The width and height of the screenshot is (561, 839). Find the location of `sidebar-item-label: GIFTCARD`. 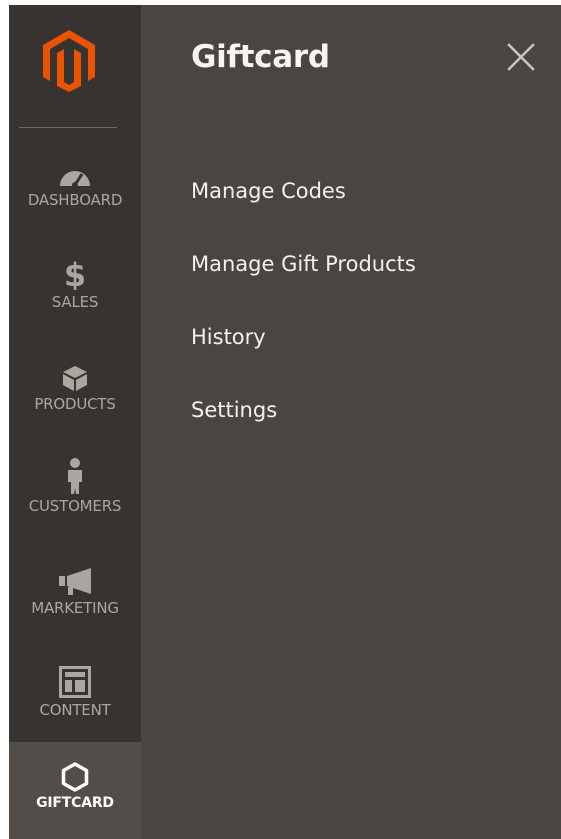

sidebar-item-label: GIFTCARD is located at coordinates (75, 803).